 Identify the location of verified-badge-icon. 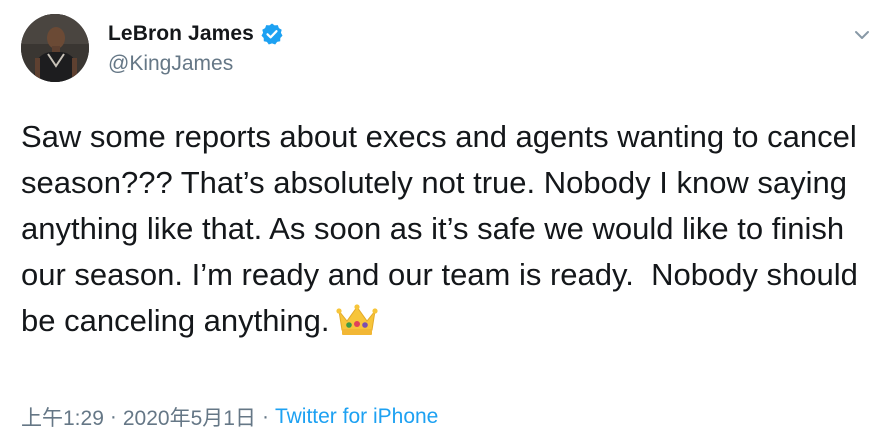
(272, 34).